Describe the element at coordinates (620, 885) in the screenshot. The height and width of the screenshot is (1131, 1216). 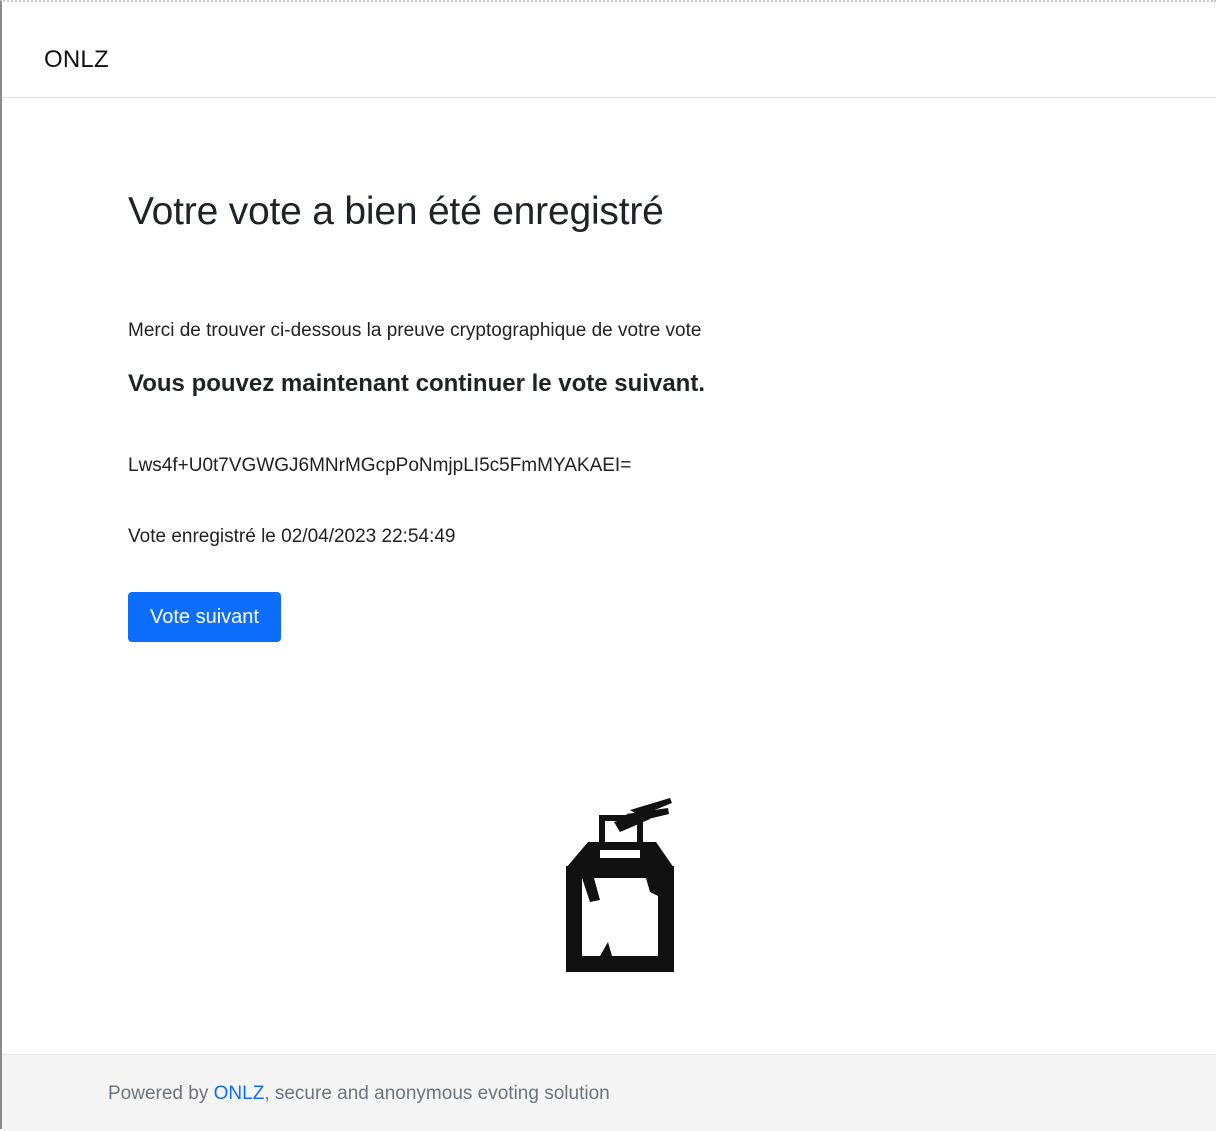
I see `ballot-box-icon` at that location.